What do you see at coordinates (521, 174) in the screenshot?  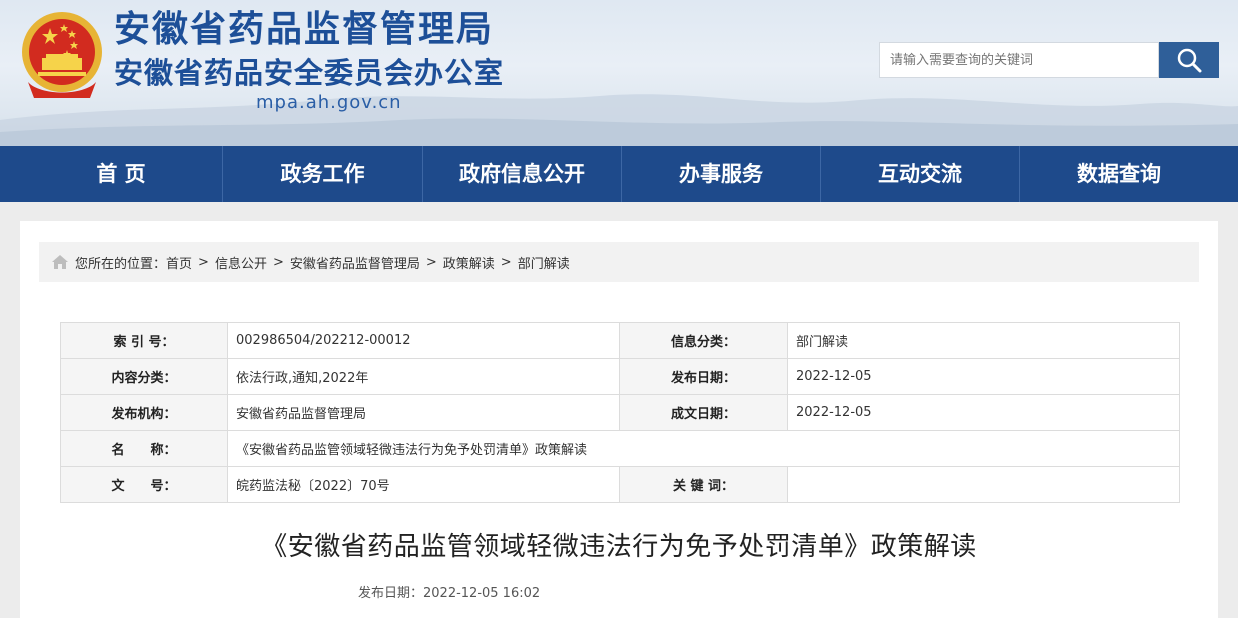 I see `nav-item-information-disclosure: 政府信息公开` at bounding box center [521, 174].